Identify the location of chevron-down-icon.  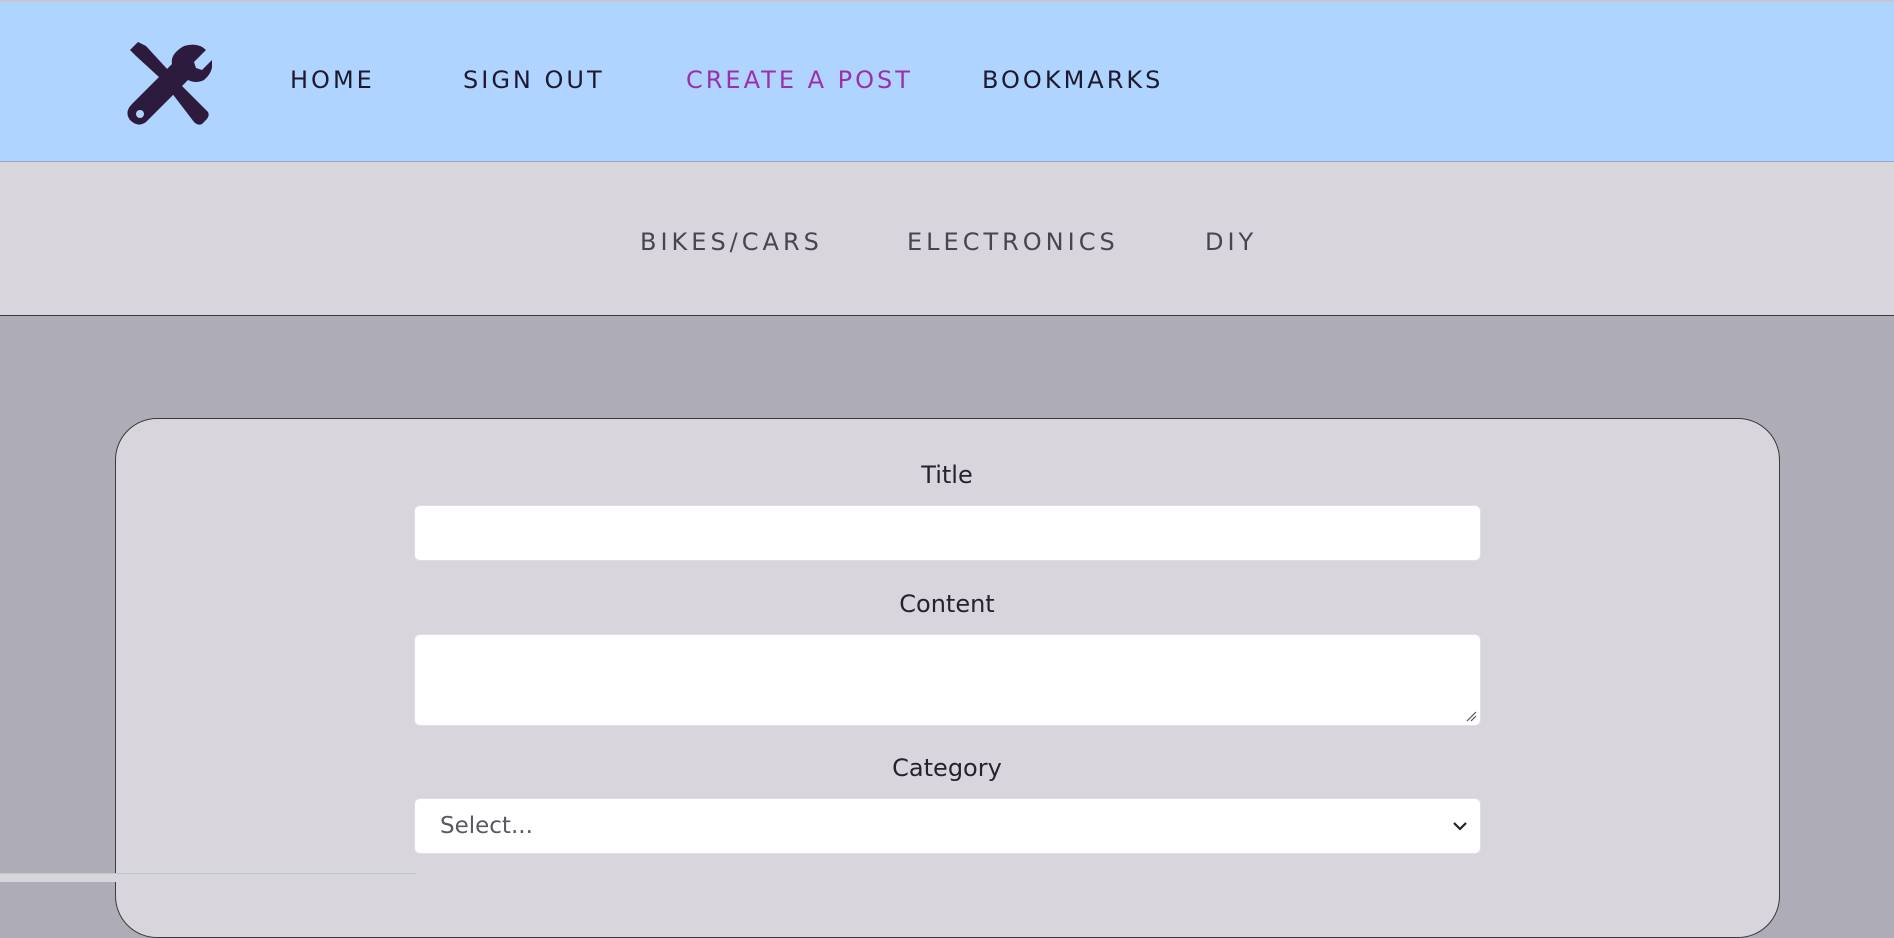
(1460, 826).